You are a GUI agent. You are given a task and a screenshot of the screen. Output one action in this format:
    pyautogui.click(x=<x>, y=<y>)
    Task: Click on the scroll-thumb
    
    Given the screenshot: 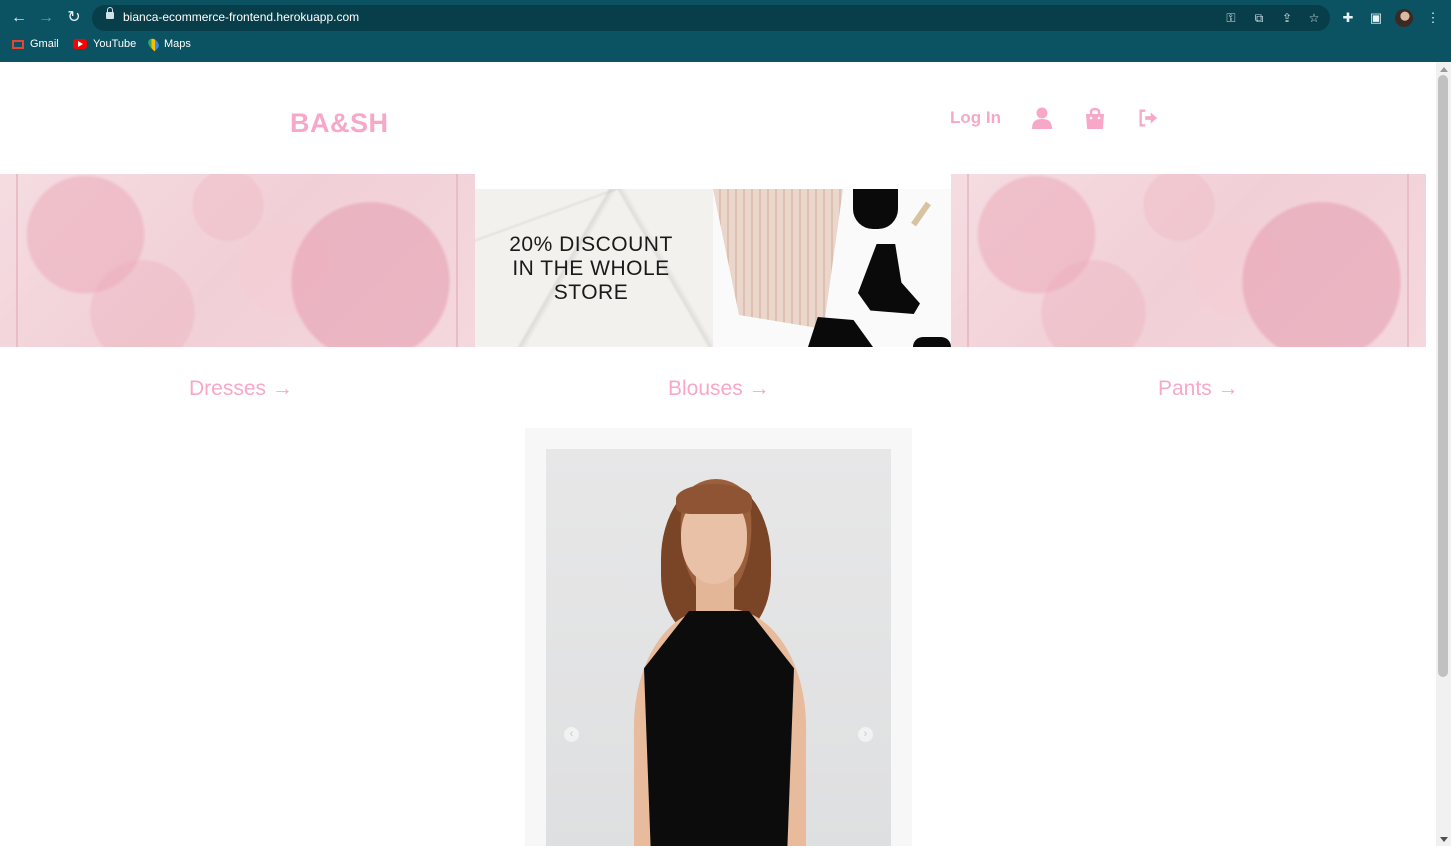 What is the action you would take?
    pyautogui.click(x=1443, y=376)
    